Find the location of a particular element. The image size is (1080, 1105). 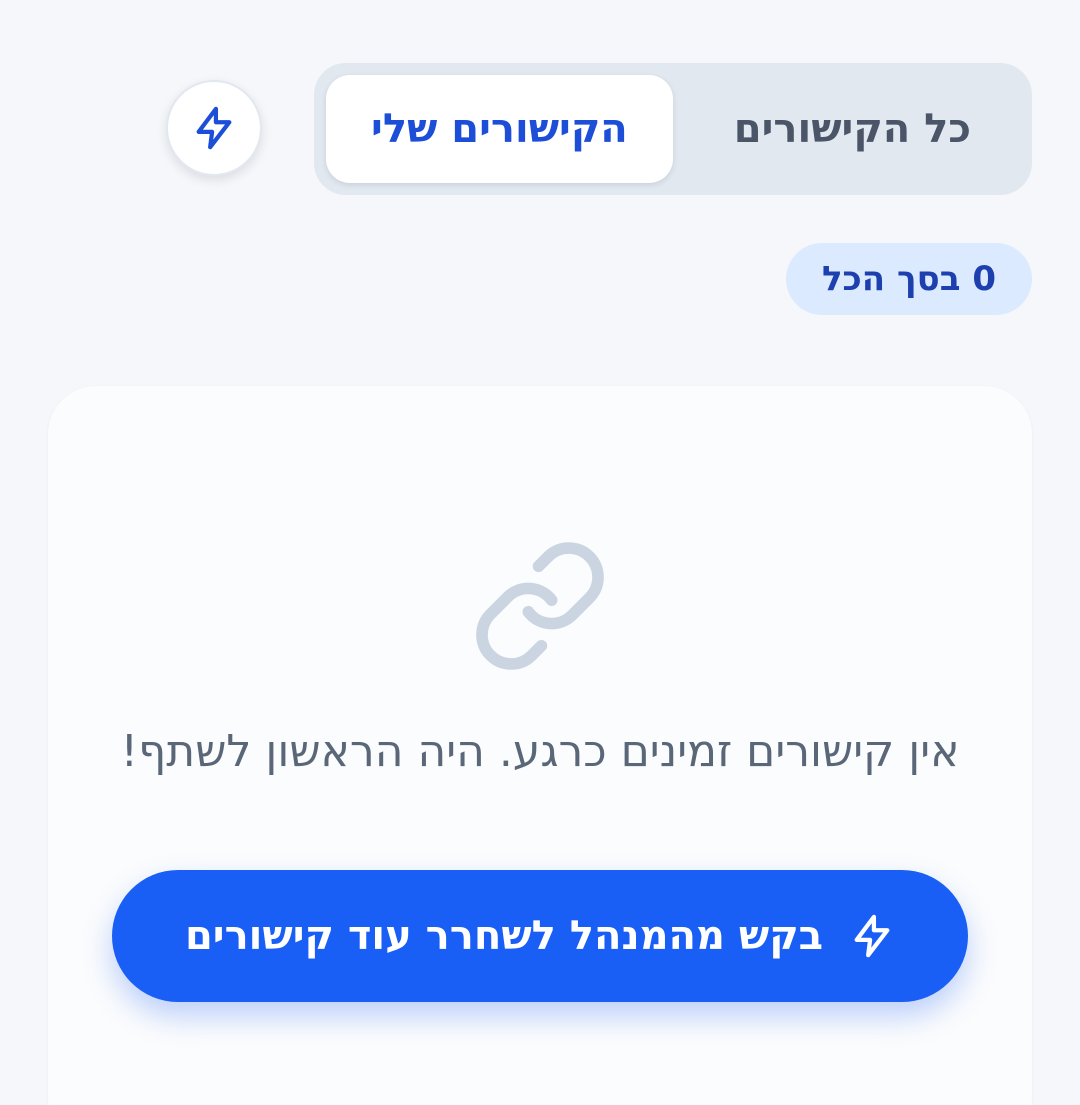

tab-my-links: הקישורים שלי is located at coordinates (499, 129).